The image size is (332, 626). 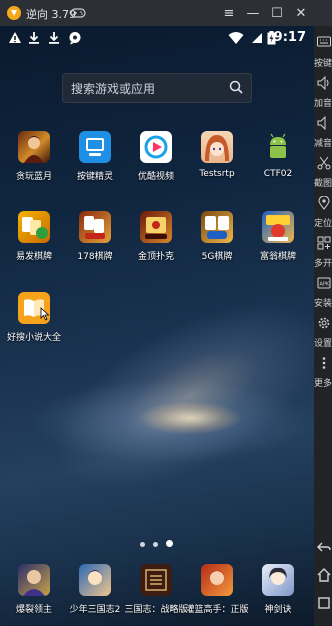 What do you see at coordinates (323, 372) in the screenshot?
I see `more-button: 更多` at bounding box center [323, 372].